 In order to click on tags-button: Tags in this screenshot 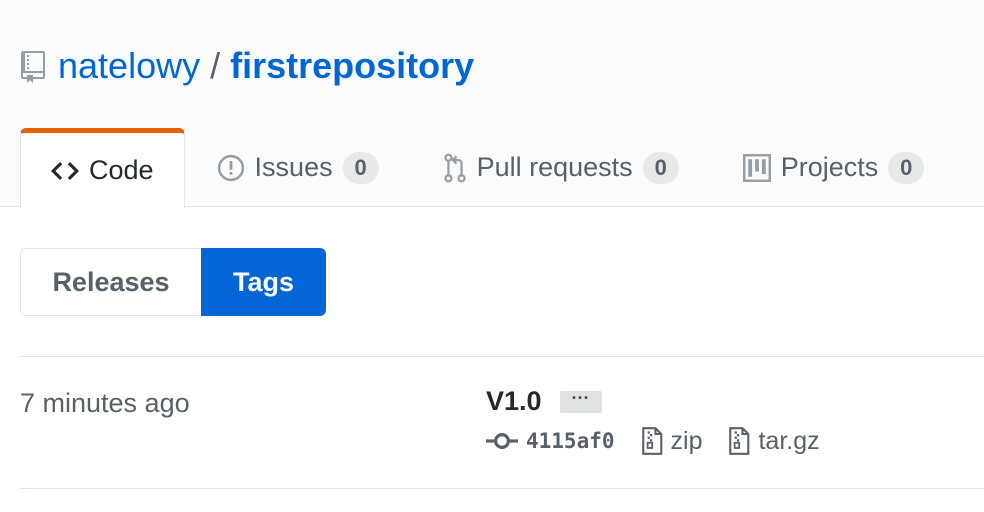, I will do `click(263, 282)`.